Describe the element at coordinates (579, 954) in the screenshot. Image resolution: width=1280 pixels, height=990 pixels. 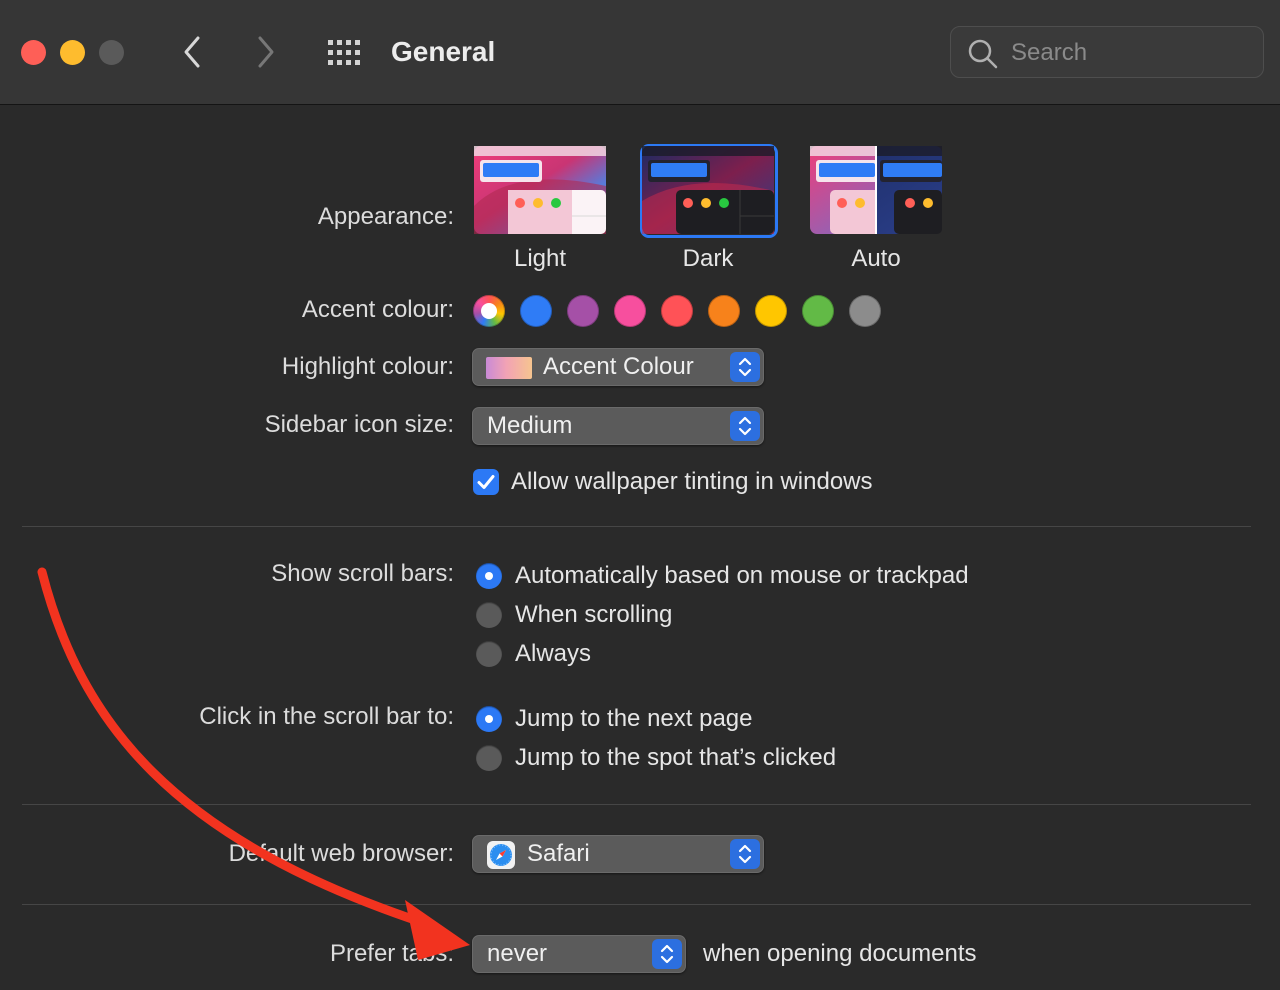
I see `prefer-tabs-popup: never` at that location.